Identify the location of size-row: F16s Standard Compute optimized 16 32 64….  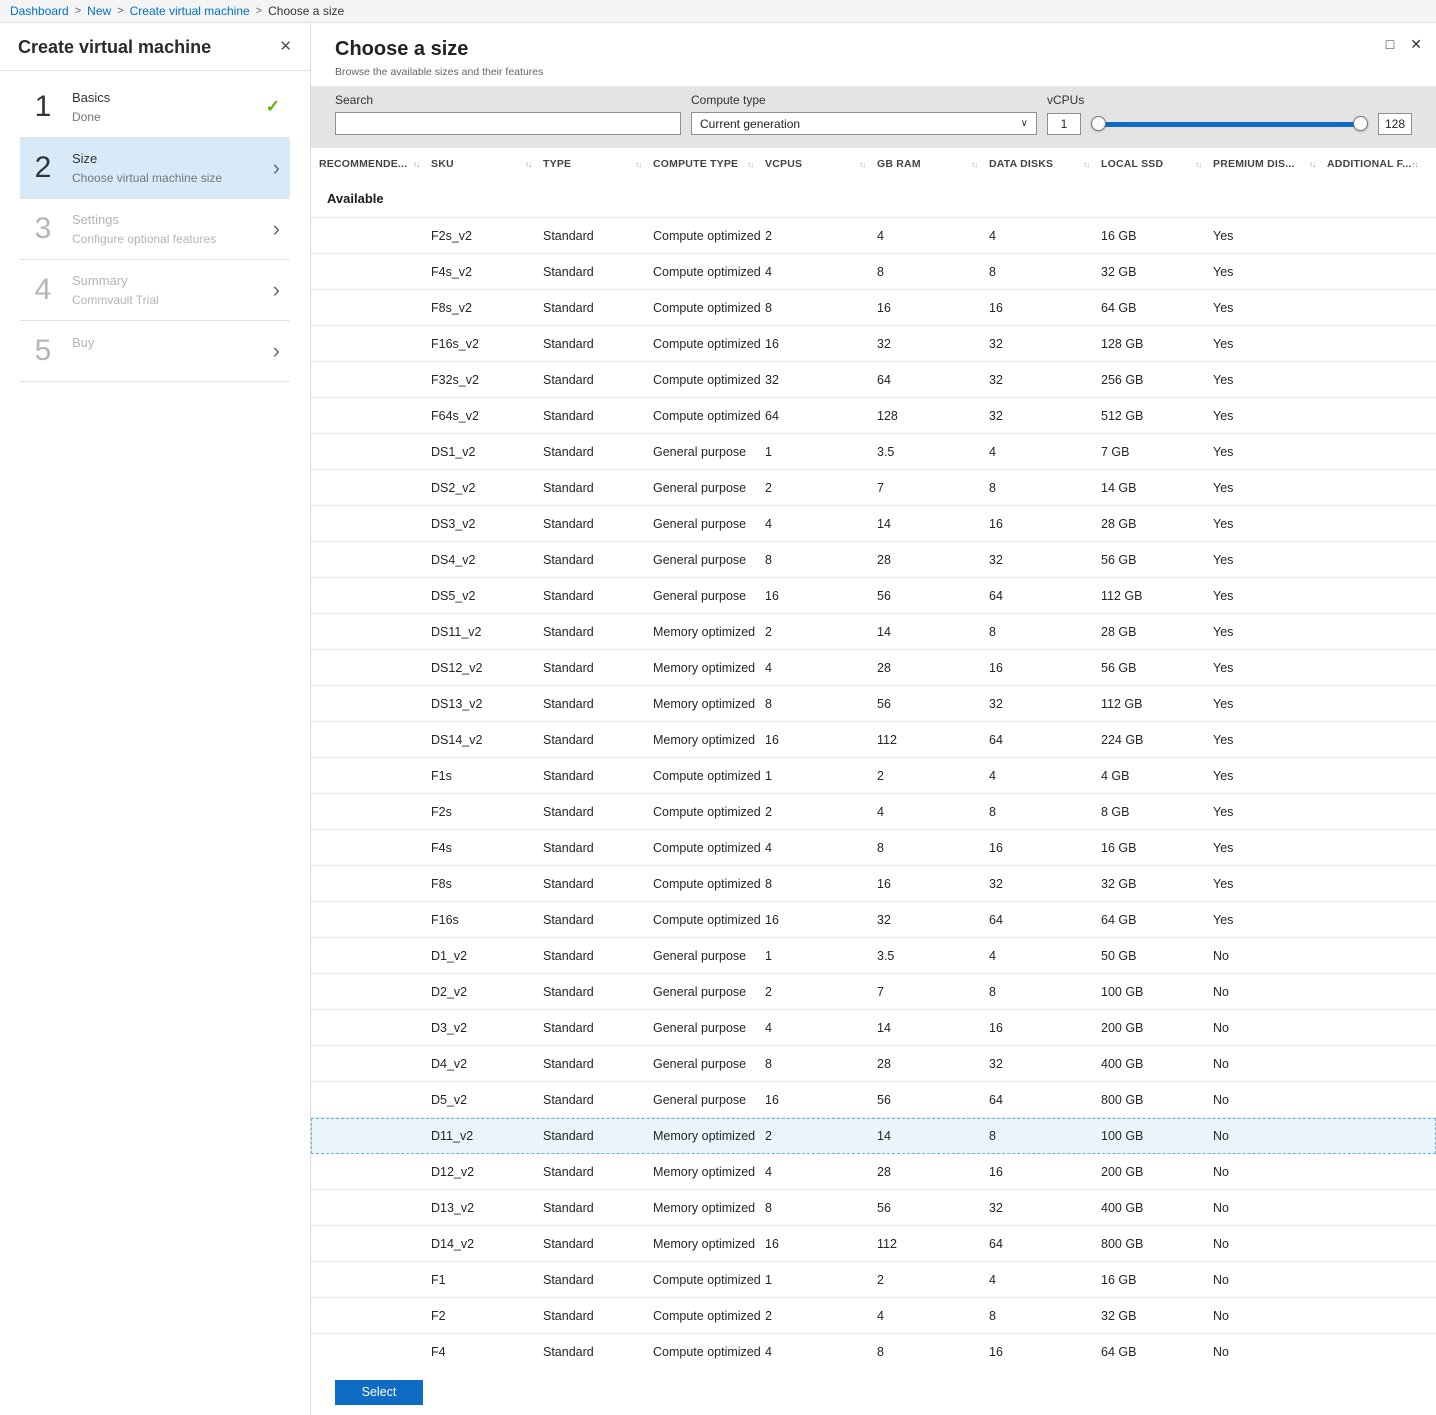
(873, 920).